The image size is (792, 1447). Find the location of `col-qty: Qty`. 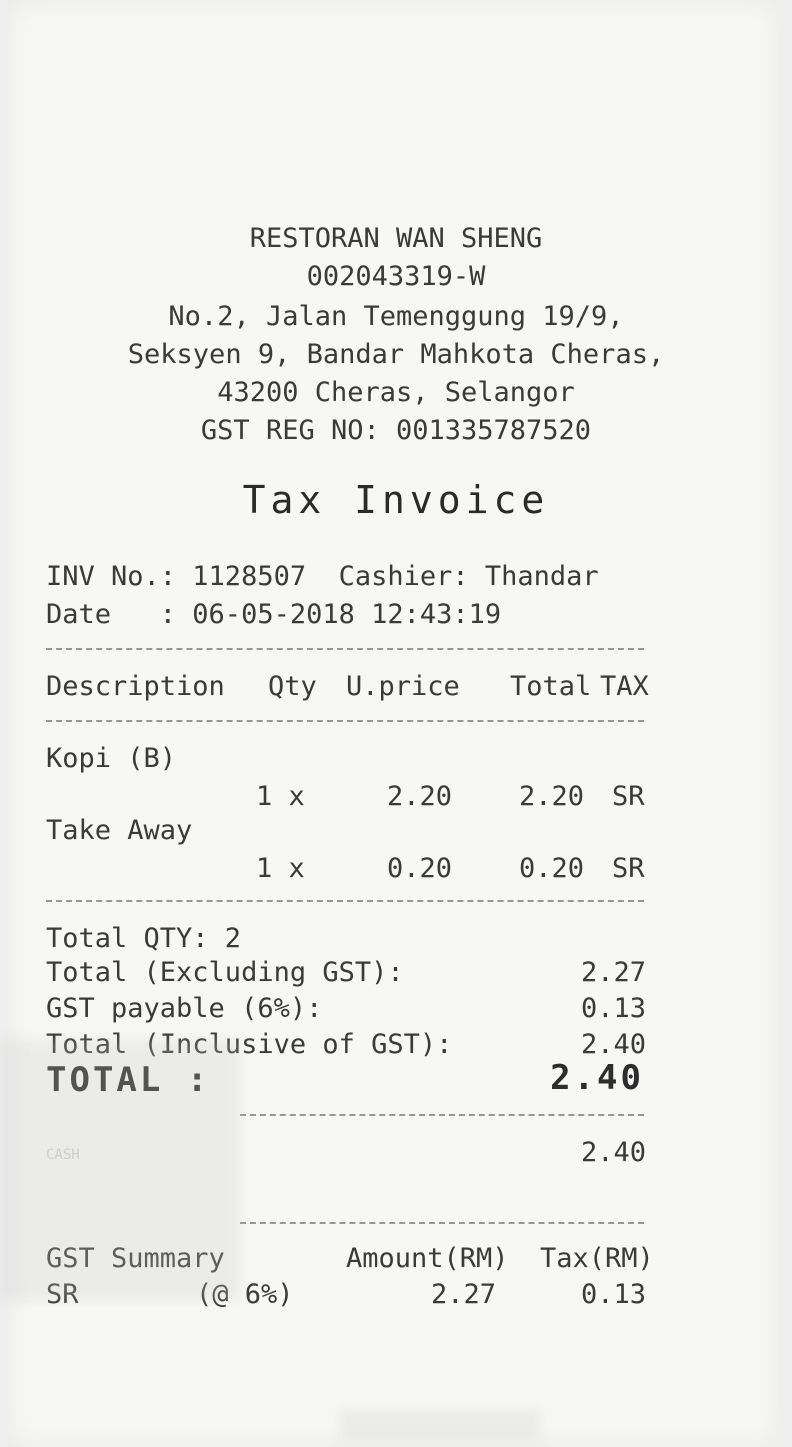

col-qty: Qty is located at coordinates (292, 686).